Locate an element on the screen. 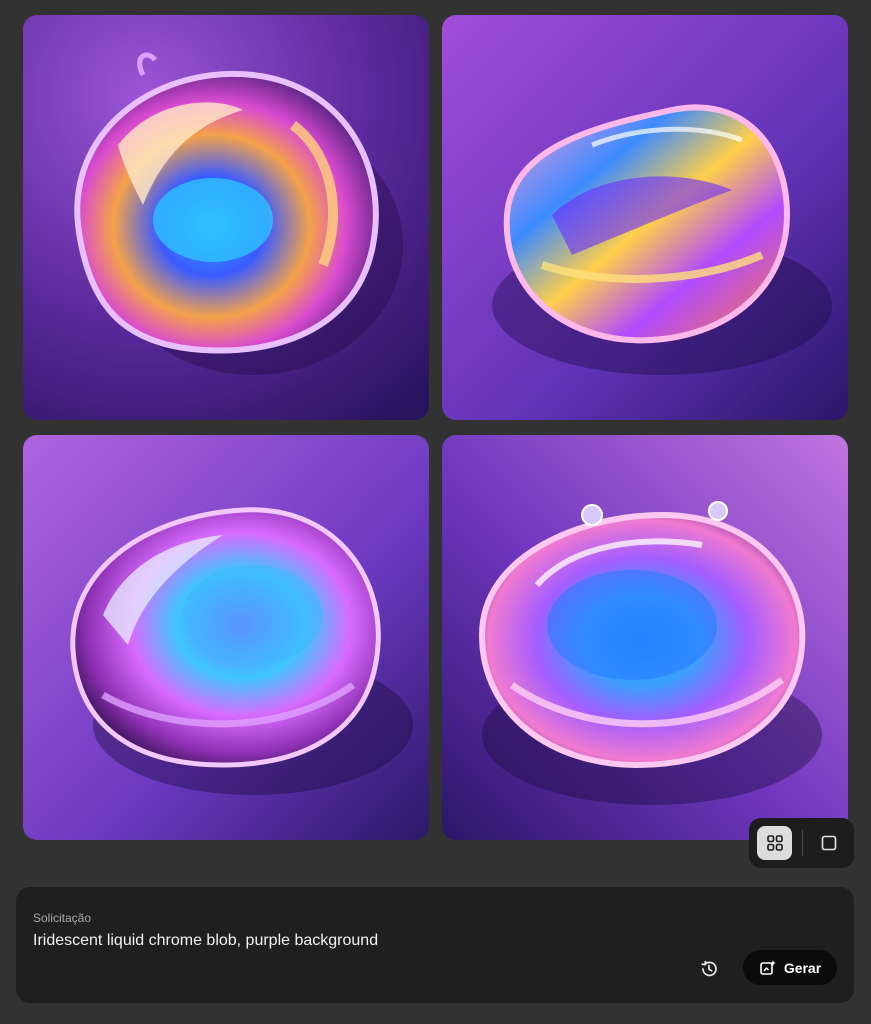 The width and height of the screenshot is (871, 1024). single-view-button is located at coordinates (828, 843).